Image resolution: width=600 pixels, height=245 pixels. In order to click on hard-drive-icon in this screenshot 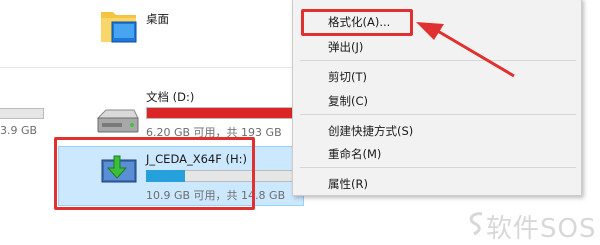, I will do `click(117, 123)`.